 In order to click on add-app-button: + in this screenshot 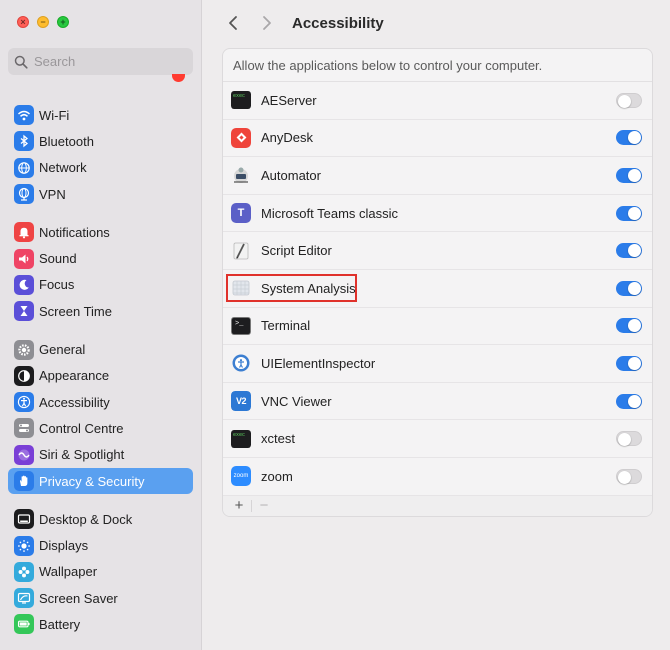, I will do `click(239, 505)`.